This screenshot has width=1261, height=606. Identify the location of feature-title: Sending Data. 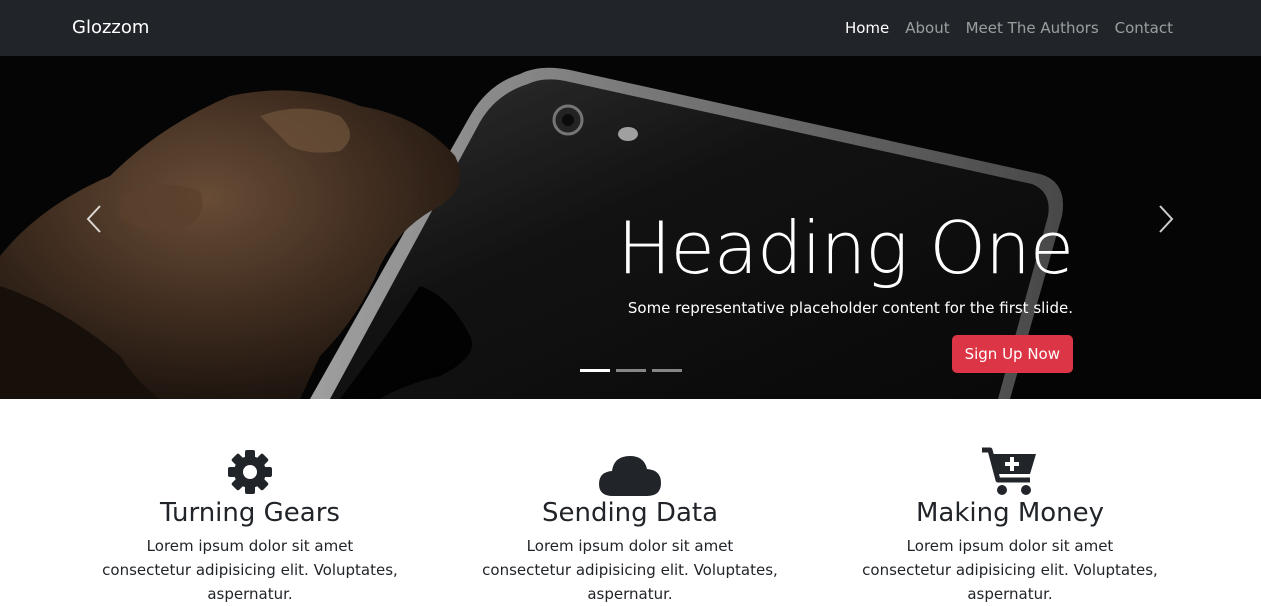
(630, 513).